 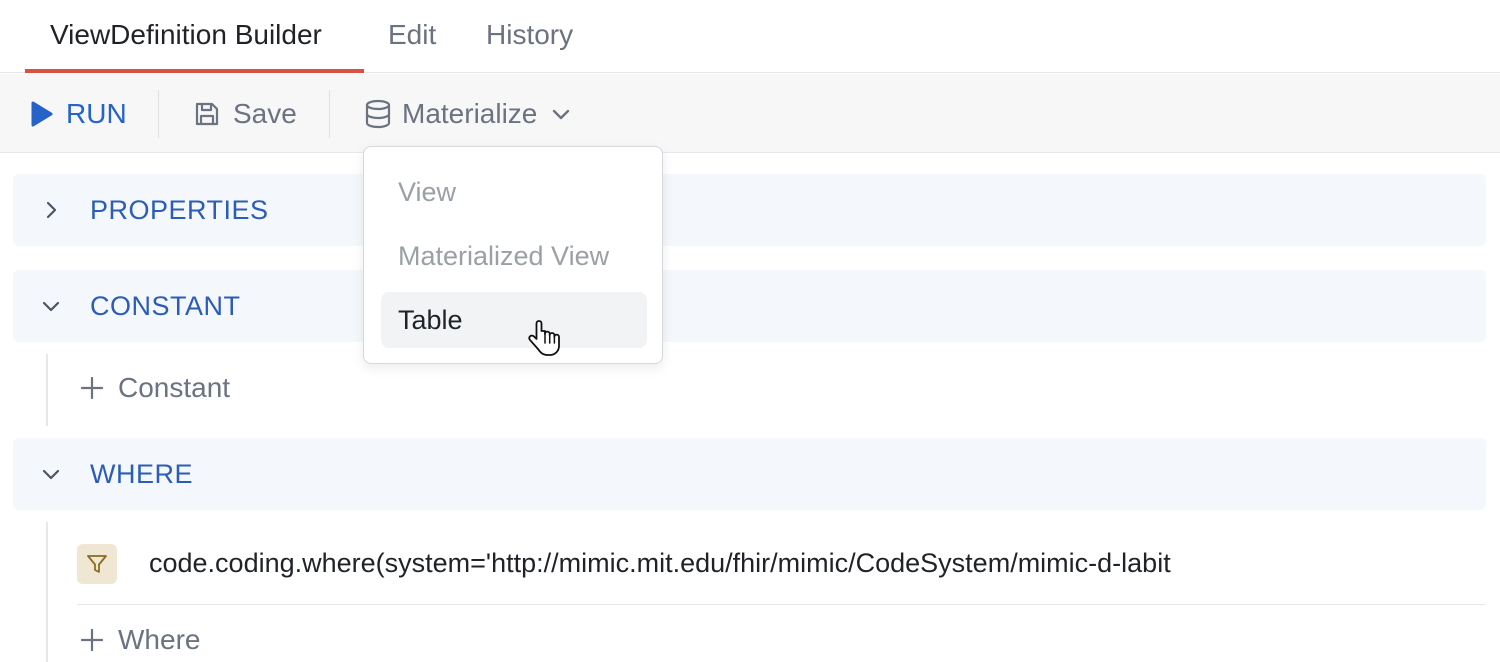 What do you see at coordinates (529, 36) in the screenshot?
I see `tab-history: History` at bounding box center [529, 36].